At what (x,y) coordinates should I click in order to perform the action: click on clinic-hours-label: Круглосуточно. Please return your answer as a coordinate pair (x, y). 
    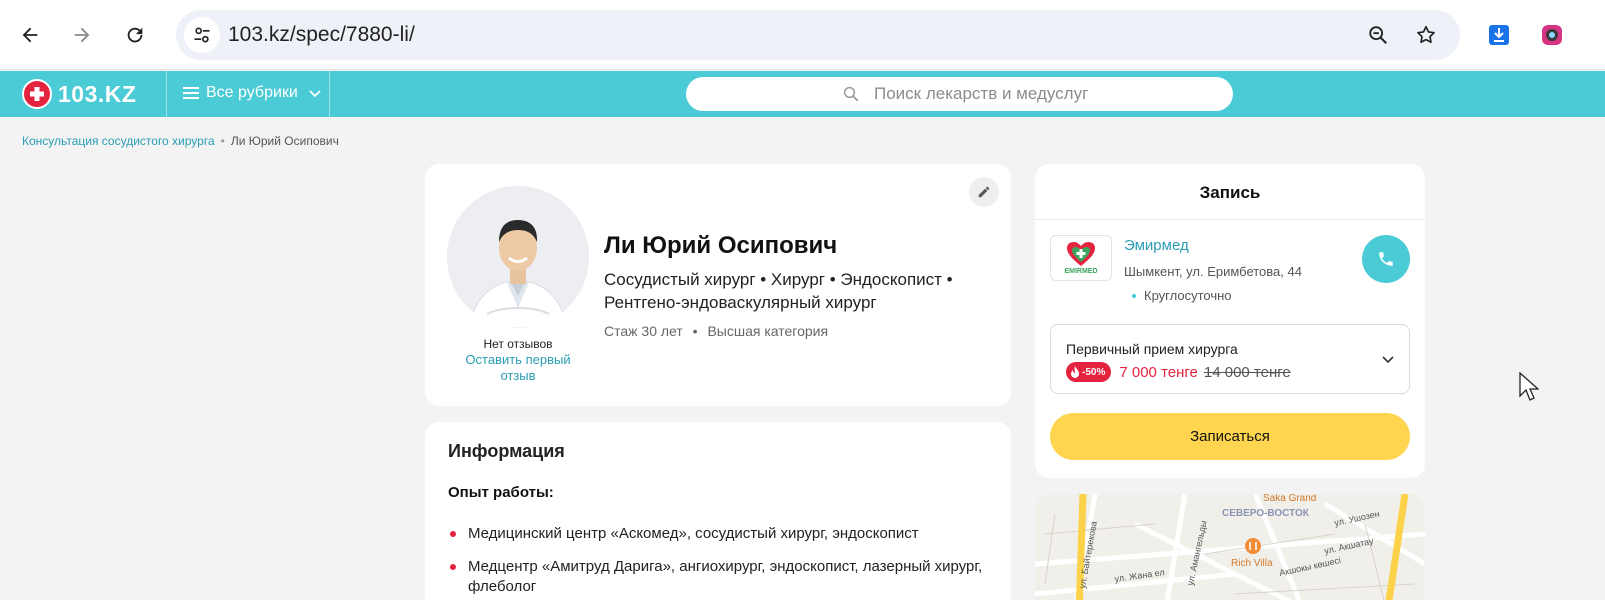
    Looking at the image, I should click on (1188, 295).